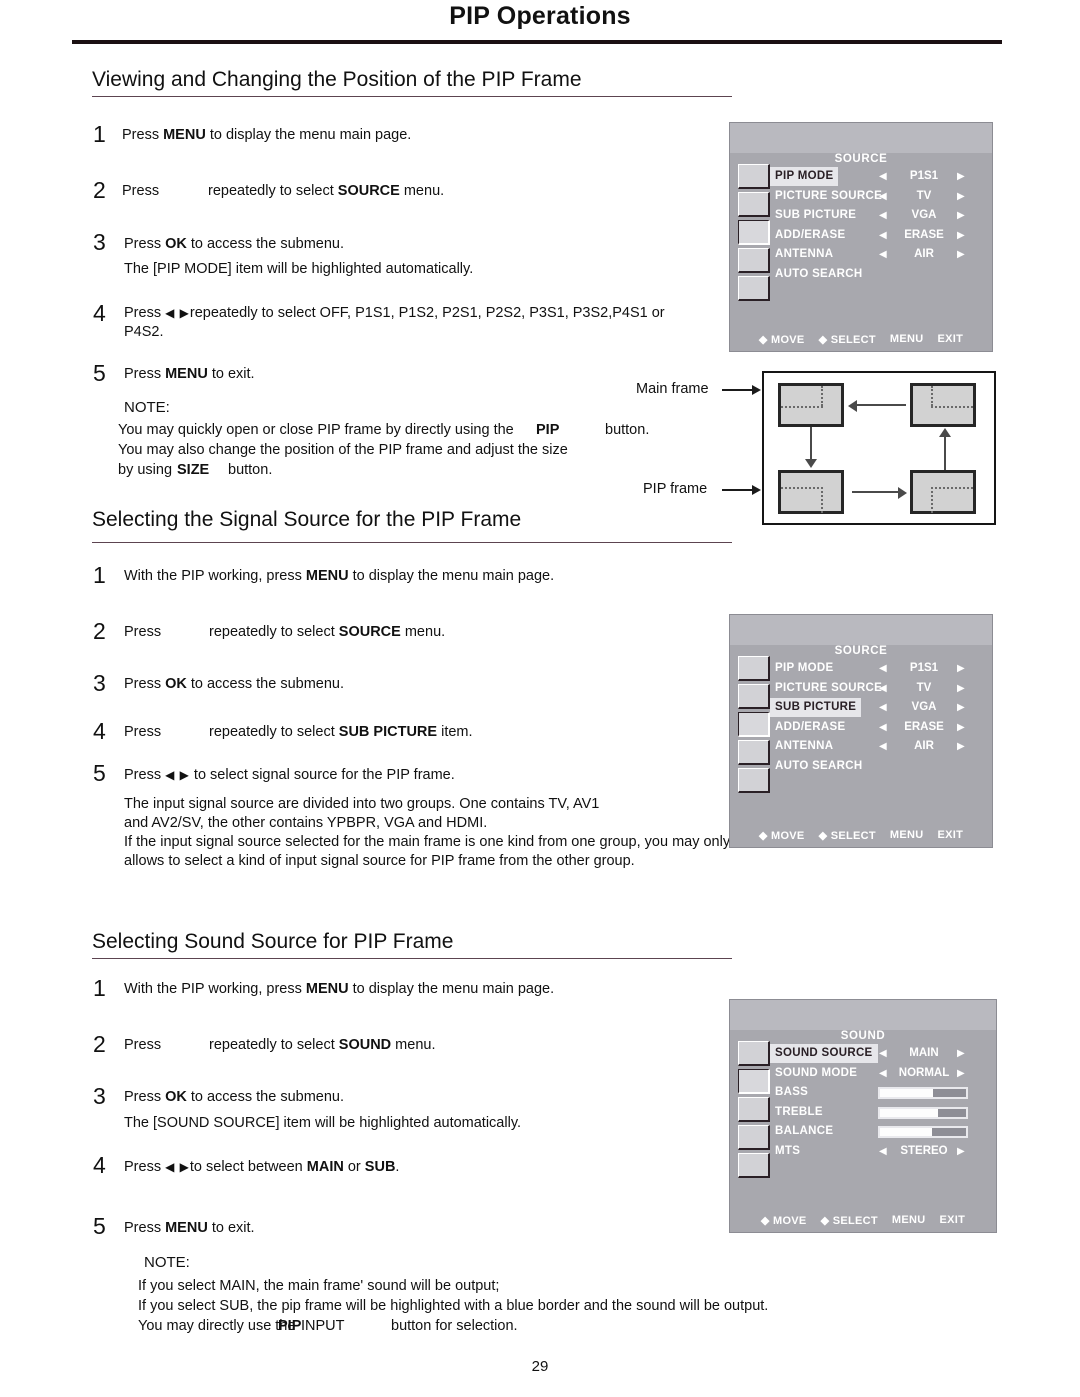  What do you see at coordinates (923, 1093) in the screenshot?
I see `osd-slider-bass` at bounding box center [923, 1093].